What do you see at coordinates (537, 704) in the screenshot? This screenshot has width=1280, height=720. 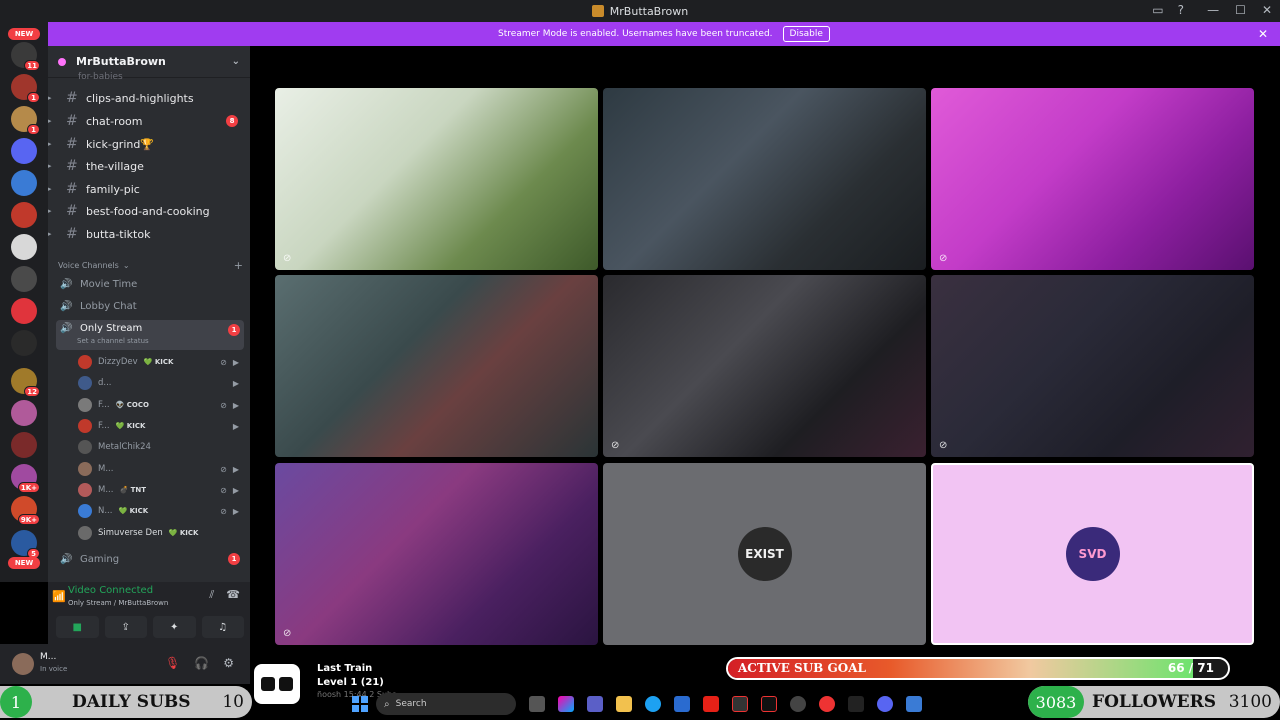 I see `task-view-icon` at bounding box center [537, 704].